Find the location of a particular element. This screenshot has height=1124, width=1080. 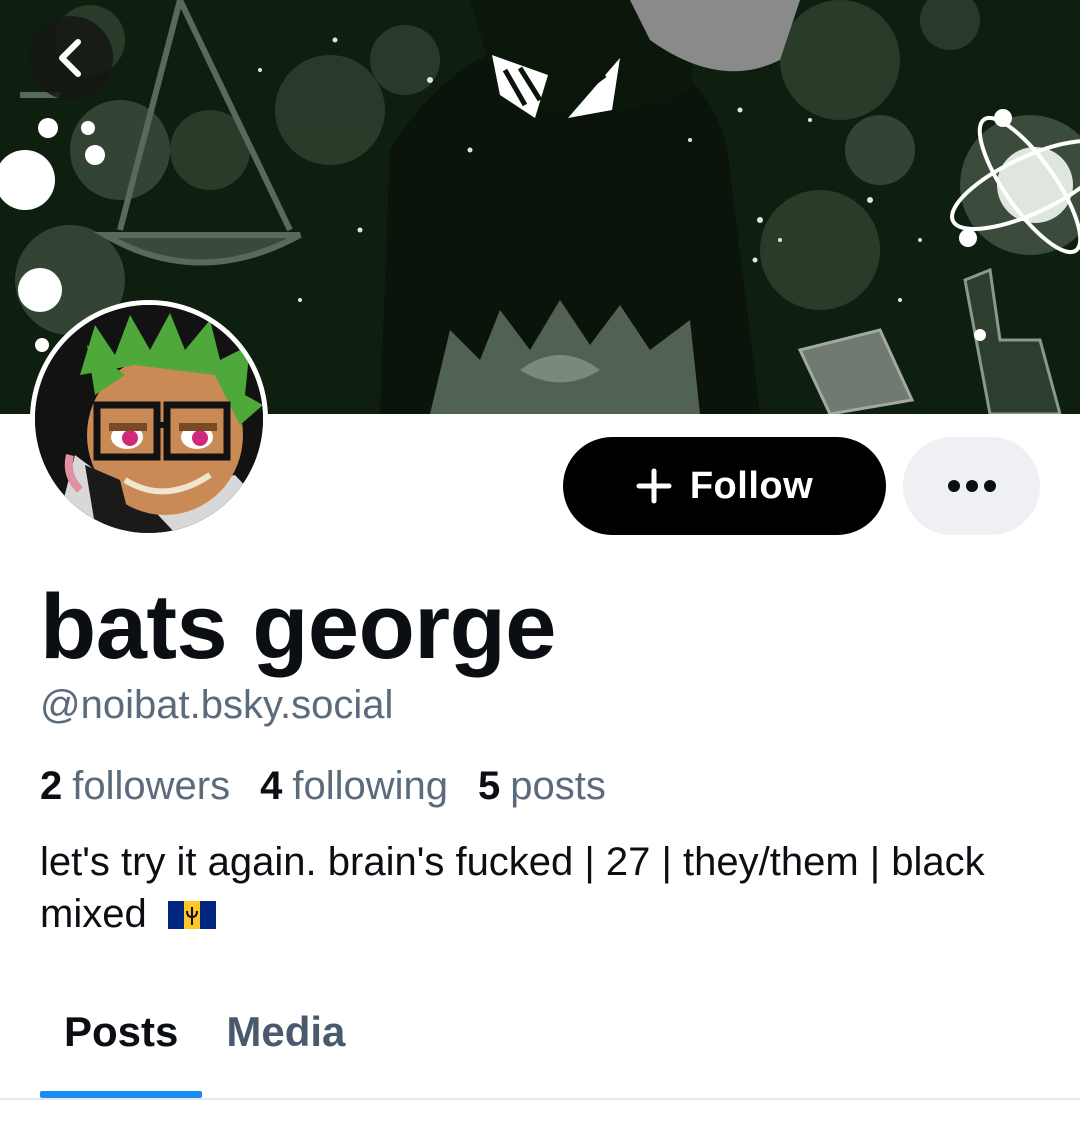

avatar is located at coordinates (149, 419).